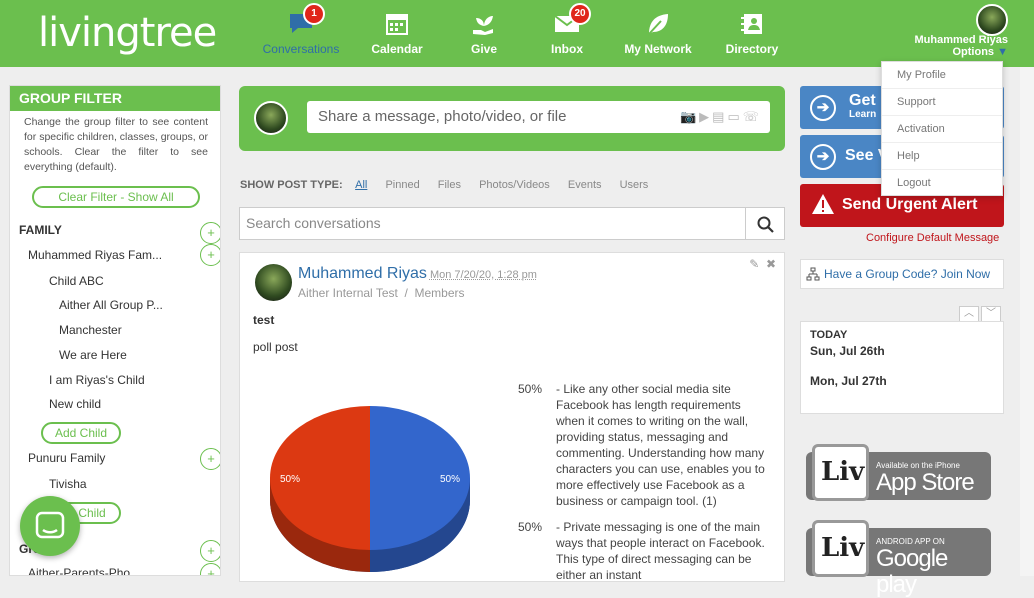 This screenshot has height=598, width=1034. I want to click on close-icon: ✖, so click(771, 264).